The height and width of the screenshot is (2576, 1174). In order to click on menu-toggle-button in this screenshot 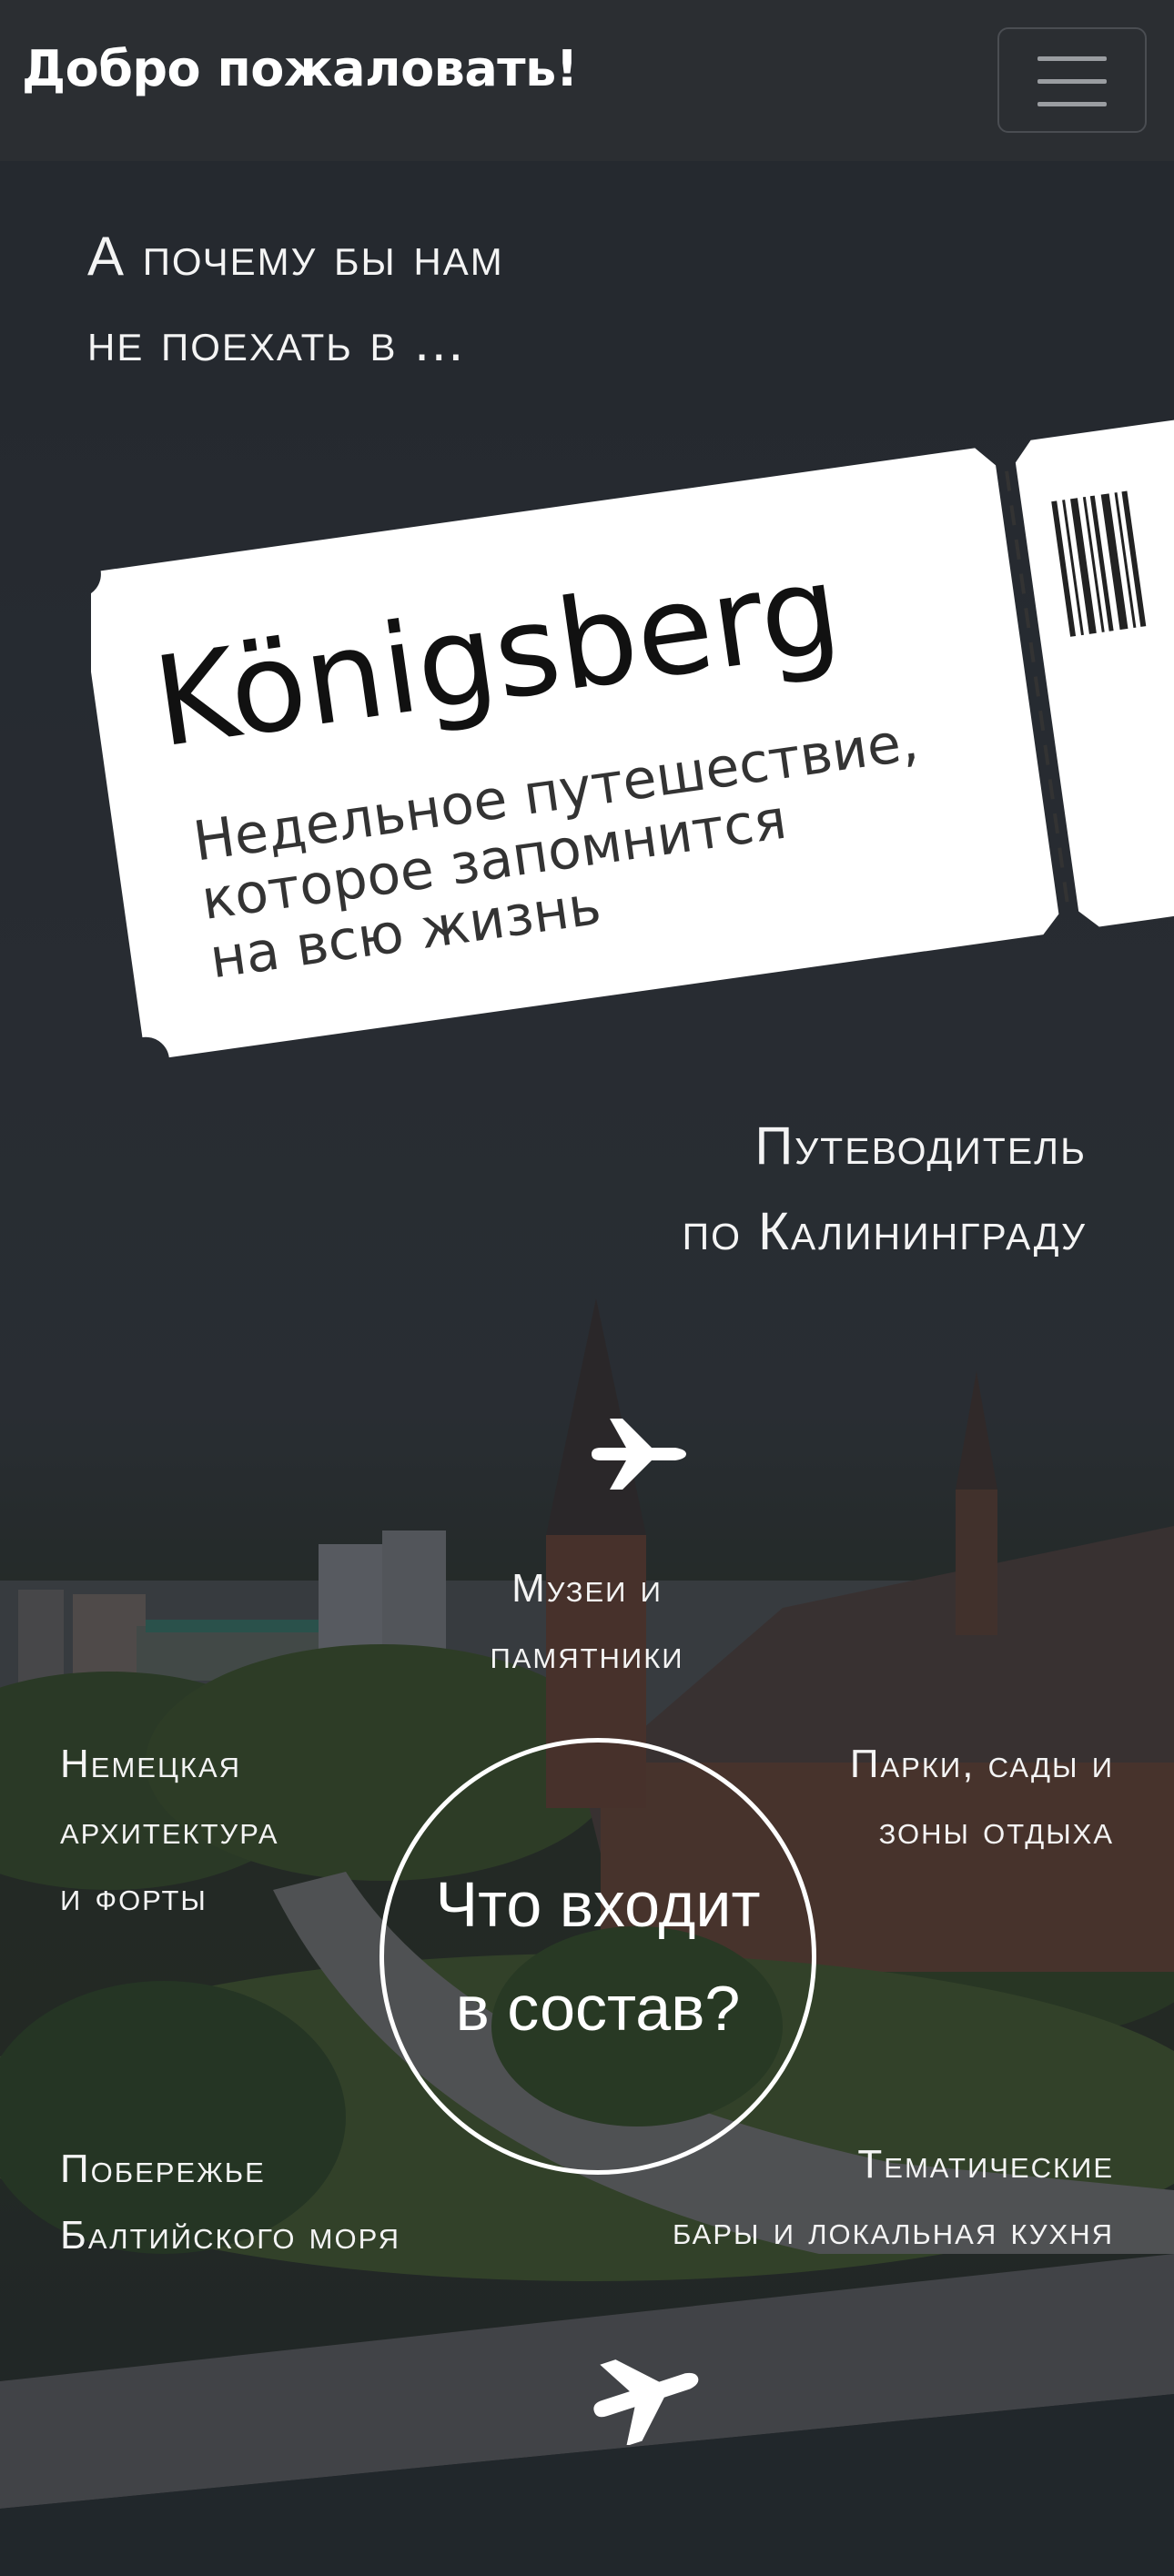, I will do `click(1072, 80)`.